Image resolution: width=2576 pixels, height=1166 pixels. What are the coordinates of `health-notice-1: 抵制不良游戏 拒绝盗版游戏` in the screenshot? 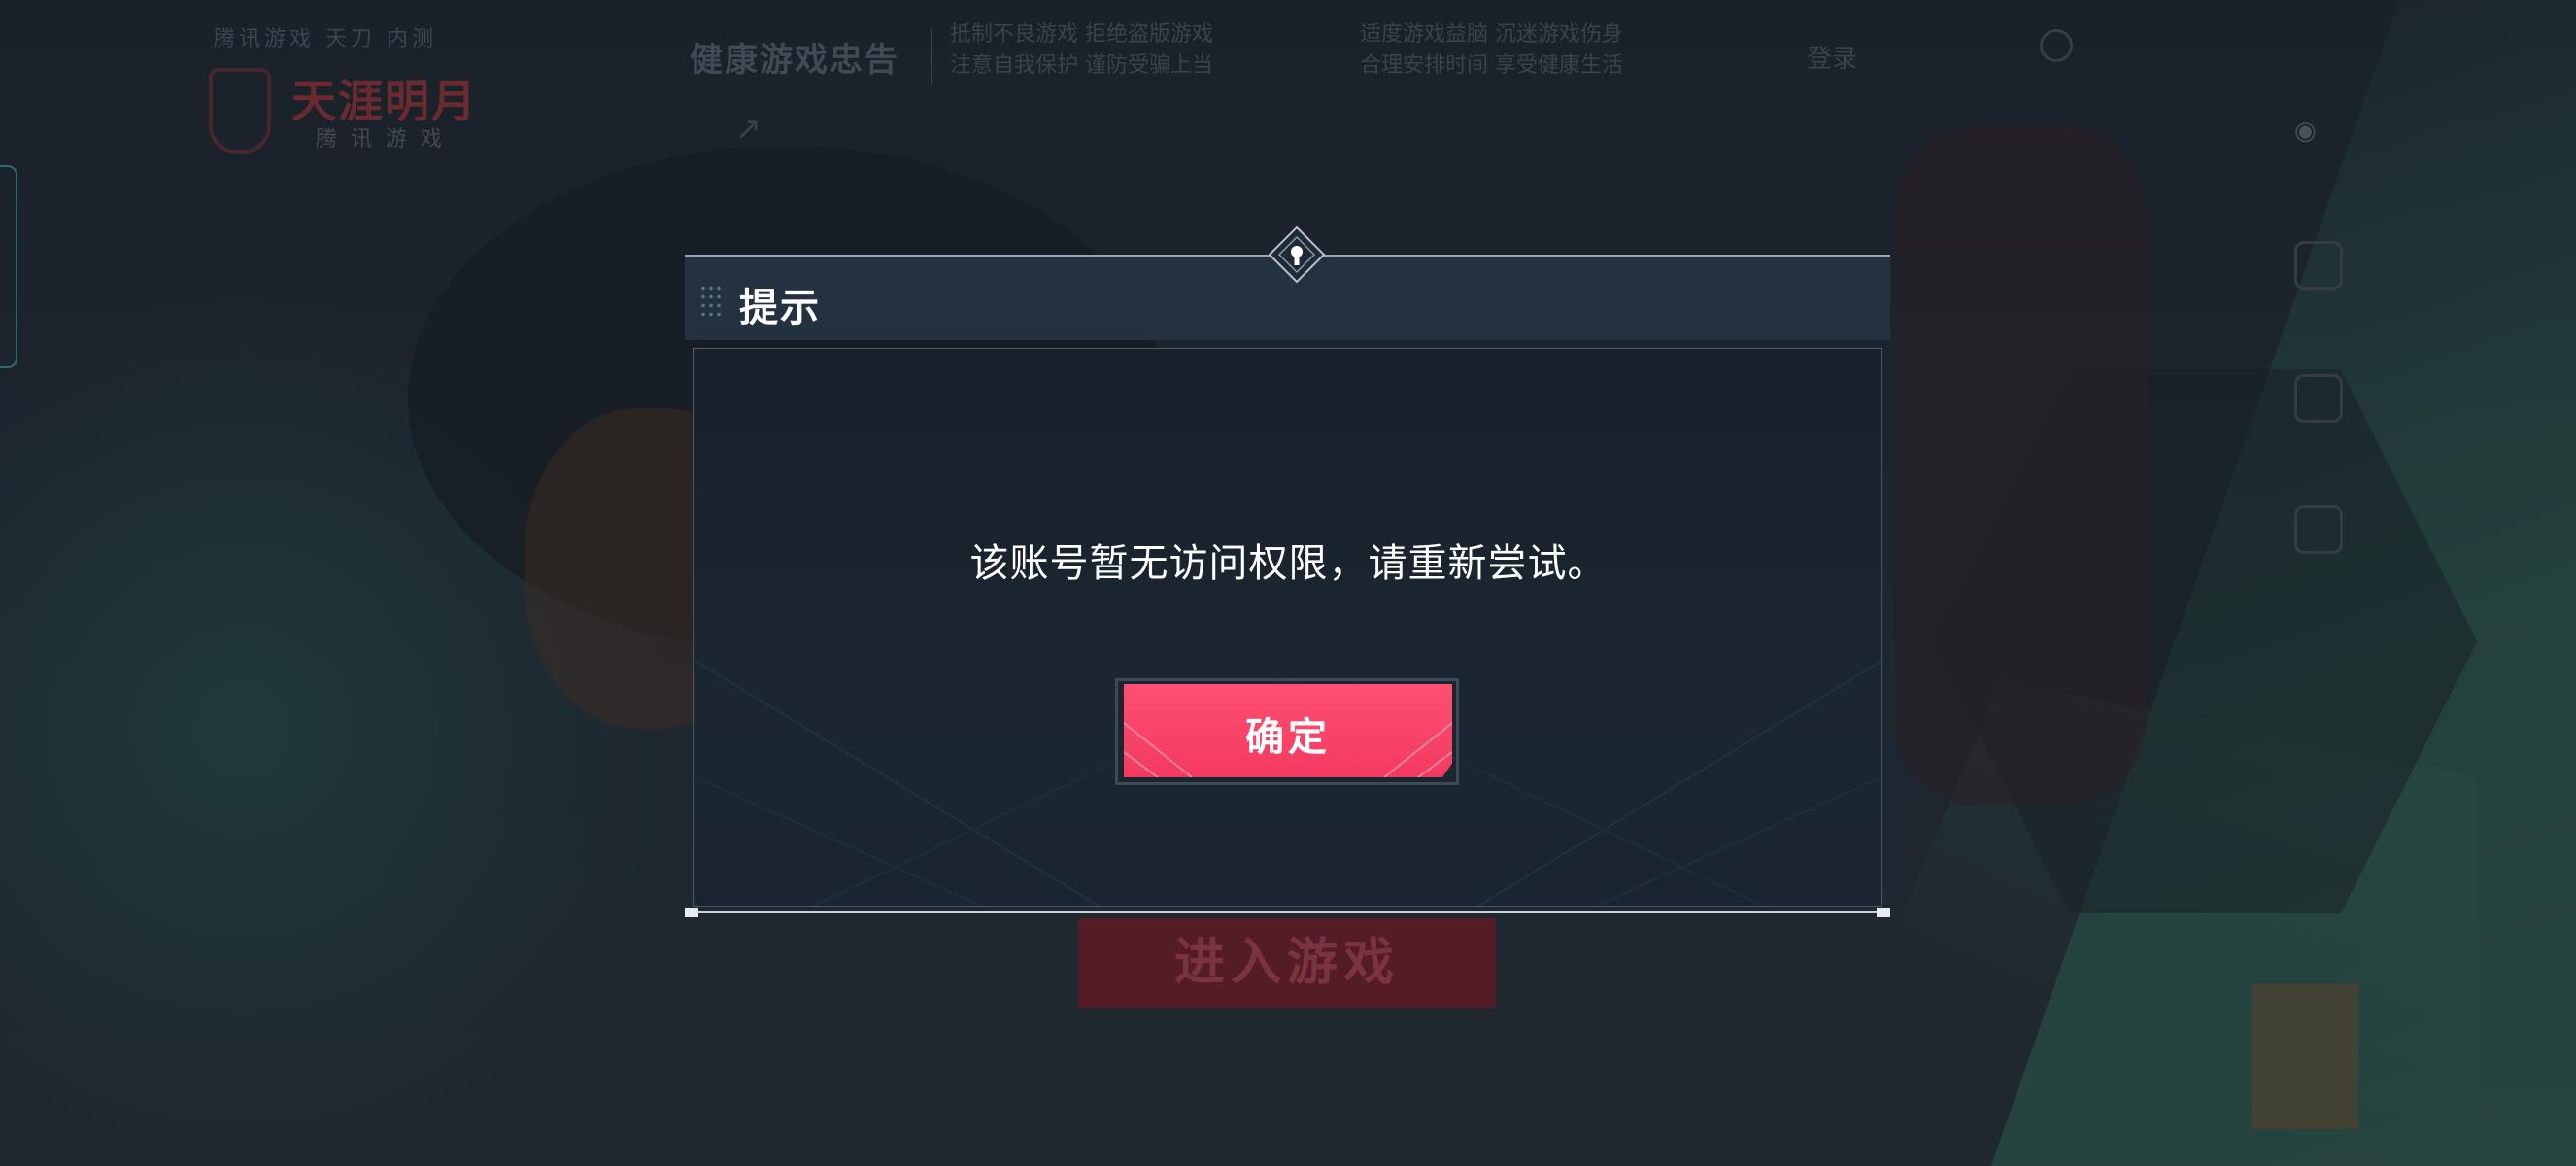 It's located at (1081, 34).